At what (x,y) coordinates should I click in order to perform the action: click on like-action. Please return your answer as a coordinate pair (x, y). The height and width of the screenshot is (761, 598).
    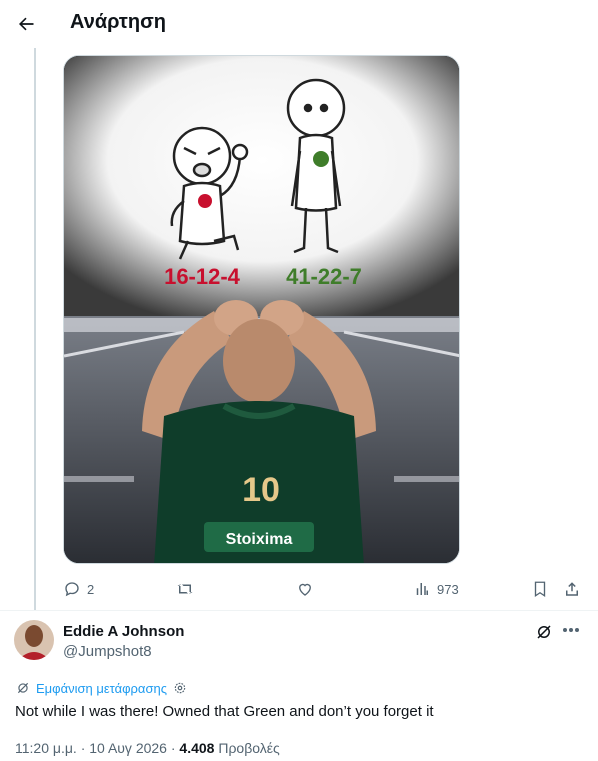
    Looking at the image, I should click on (308, 589).